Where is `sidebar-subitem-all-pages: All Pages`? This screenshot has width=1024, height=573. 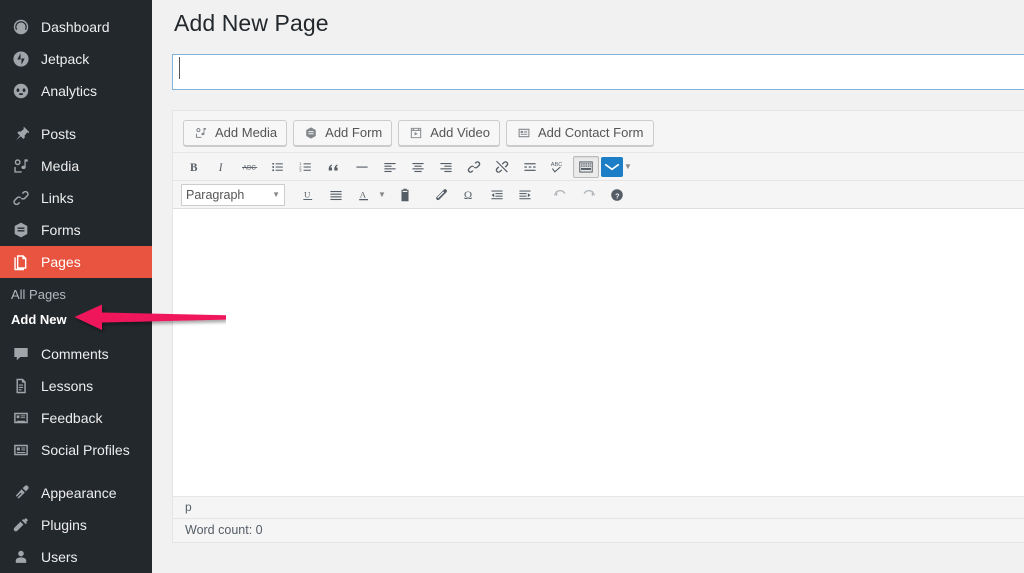
sidebar-subitem-all-pages: All Pages is located at coordinates (76, 294).